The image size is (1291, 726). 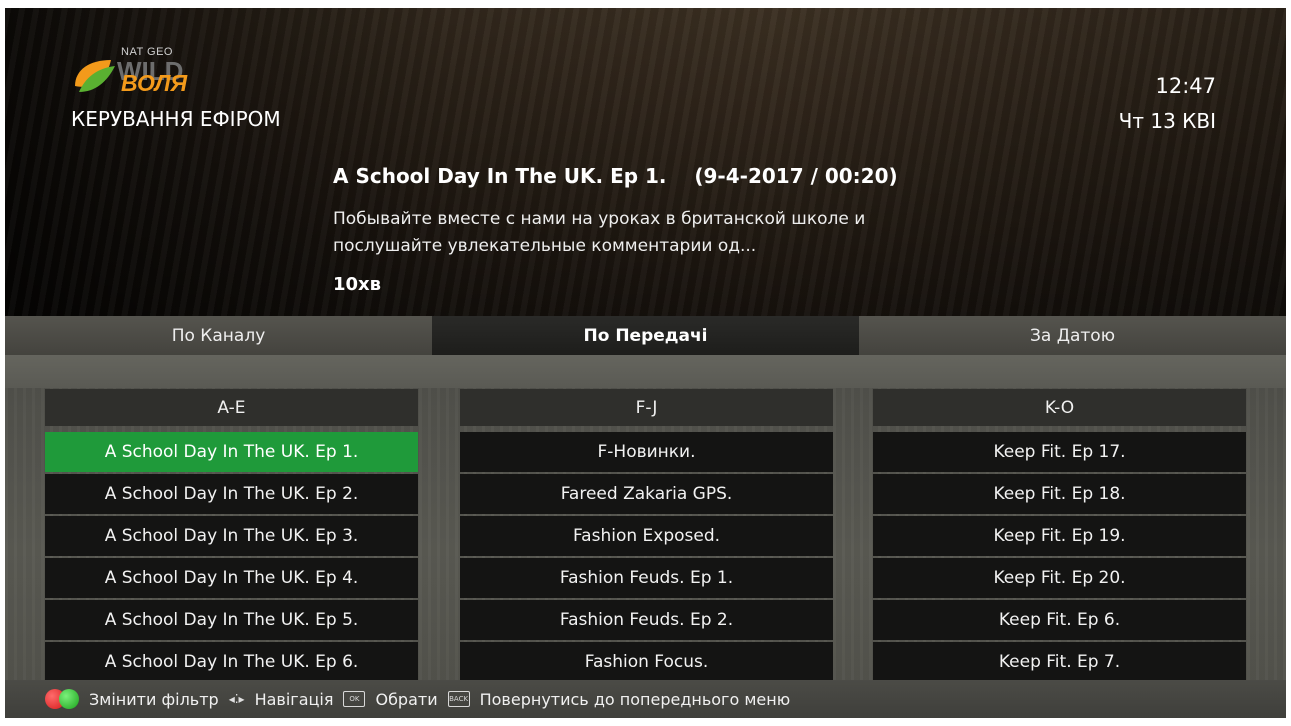 I want to click on tab-by-channel: По Каналу, so click(x=218, y=335).